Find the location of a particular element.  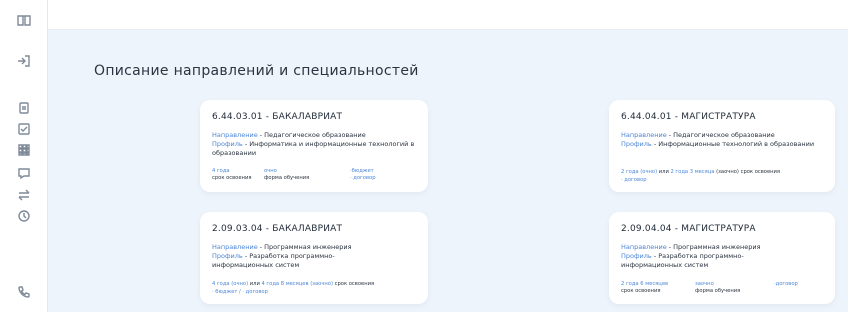

duration-caption: (заочно) срок освоения is located at coordinates (747, 172).